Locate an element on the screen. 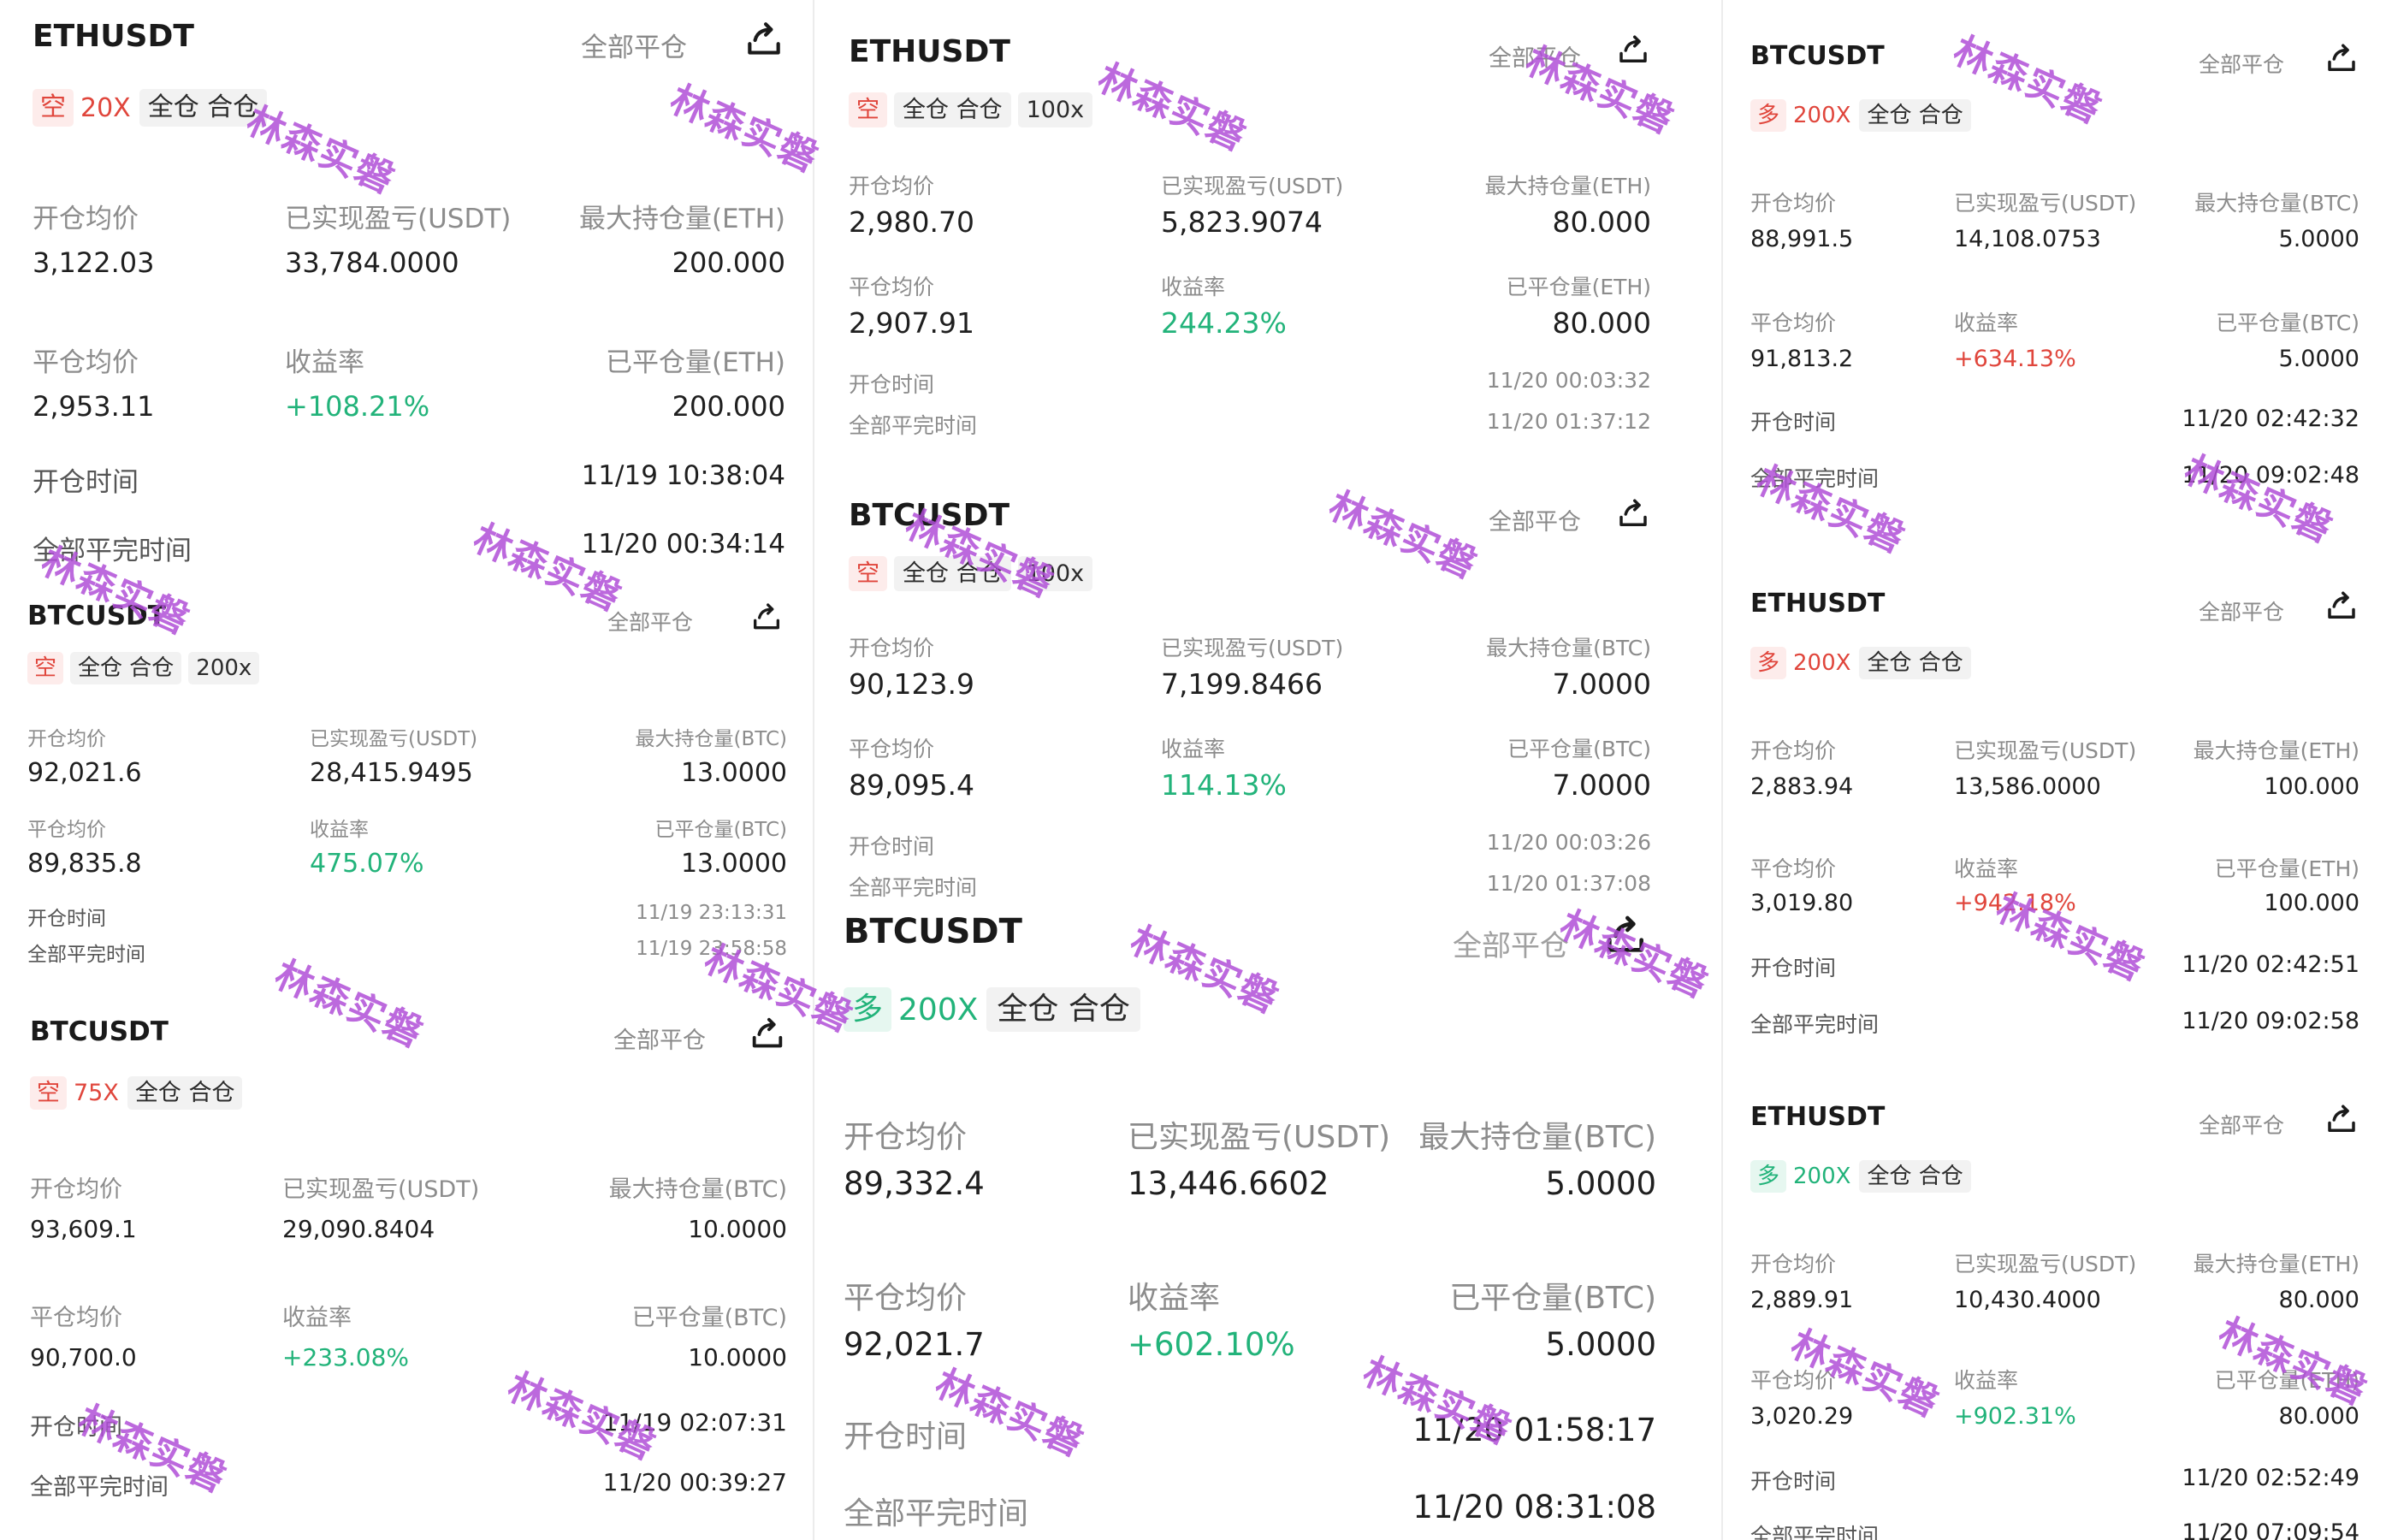 Image resolution: width=2392 pixels, height=1540 pixels. roi-value: +634.13% is located at coordinates (2015, 359).